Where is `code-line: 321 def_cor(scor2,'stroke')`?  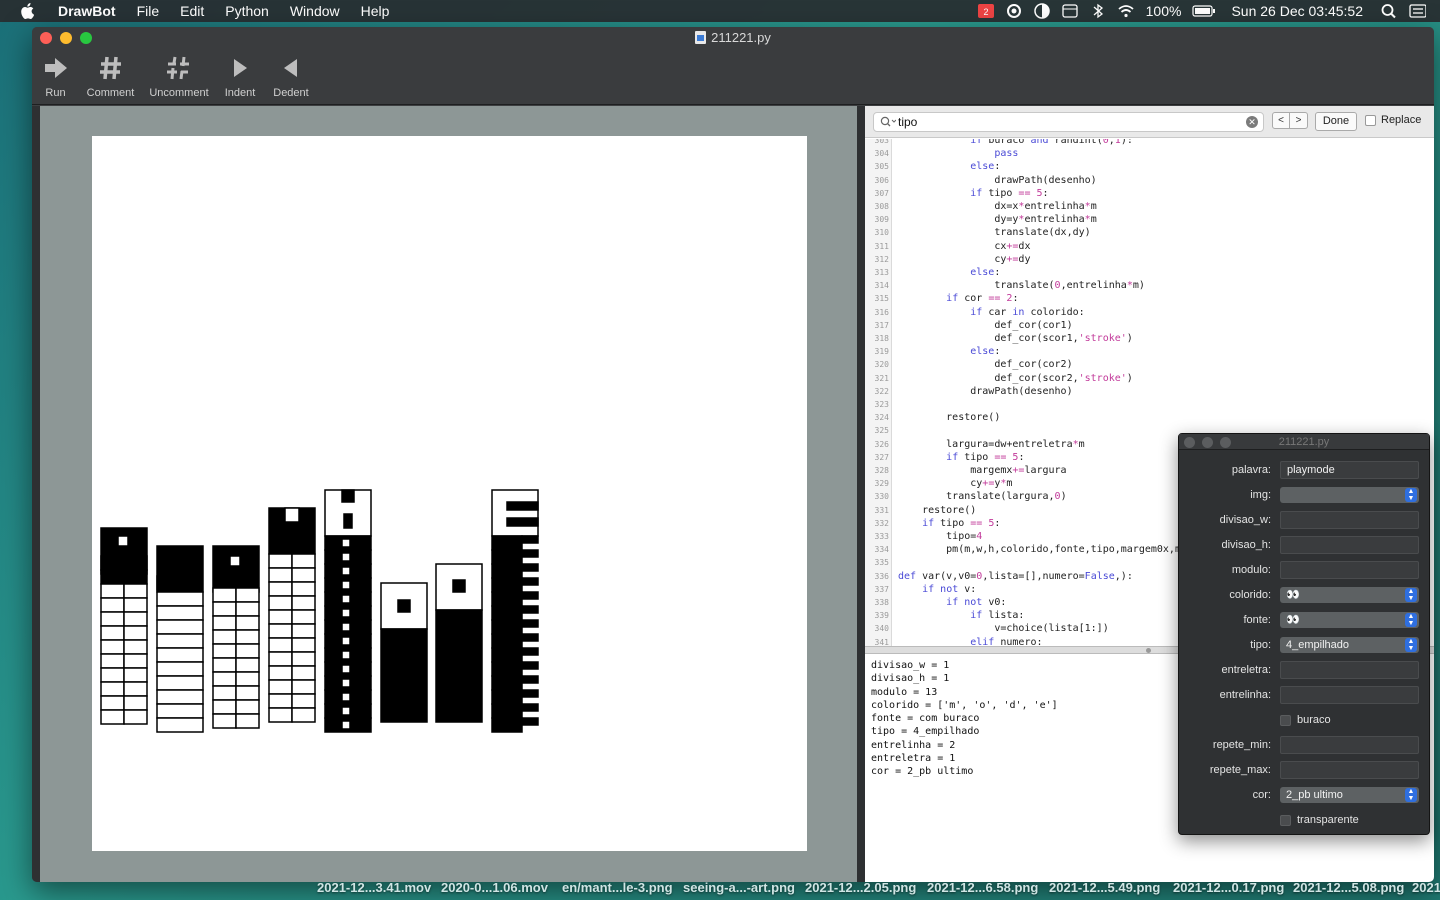 code-line: 321 def_cor(scor2,'stroke') is located at coordinates (1149, 378).